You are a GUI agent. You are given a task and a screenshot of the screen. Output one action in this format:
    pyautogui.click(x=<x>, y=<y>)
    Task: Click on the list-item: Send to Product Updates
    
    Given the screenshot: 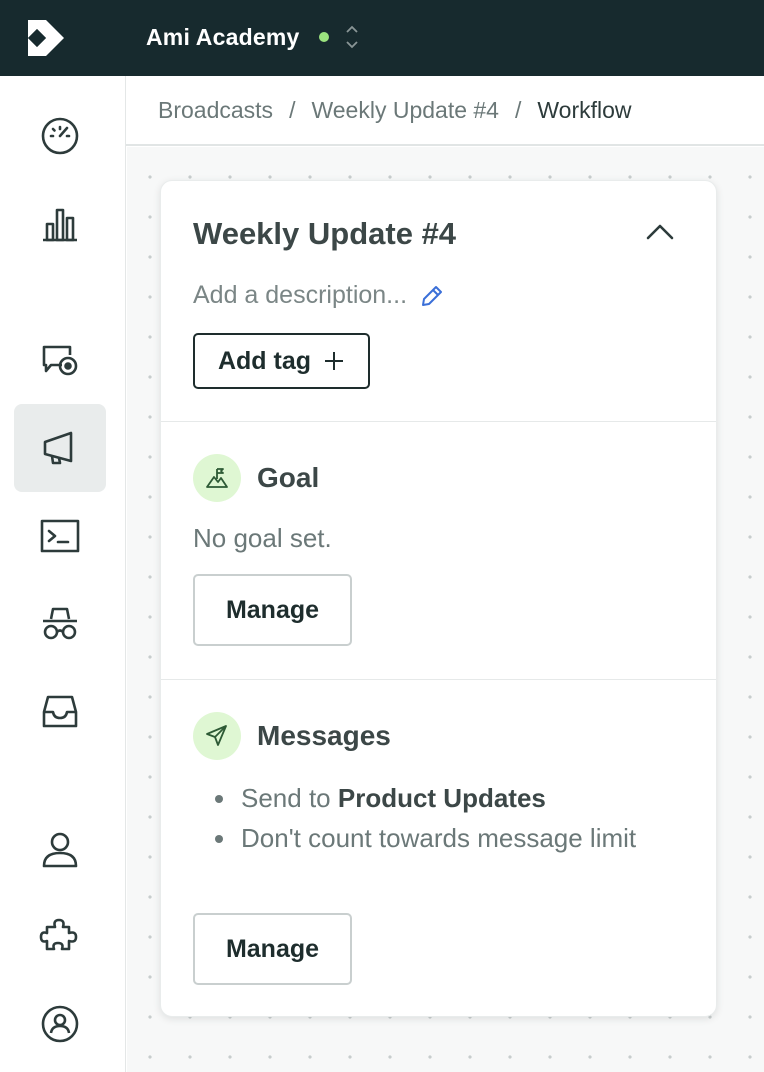 What is the action you would take?
    pyautogui.click(x=433, y=798)
    